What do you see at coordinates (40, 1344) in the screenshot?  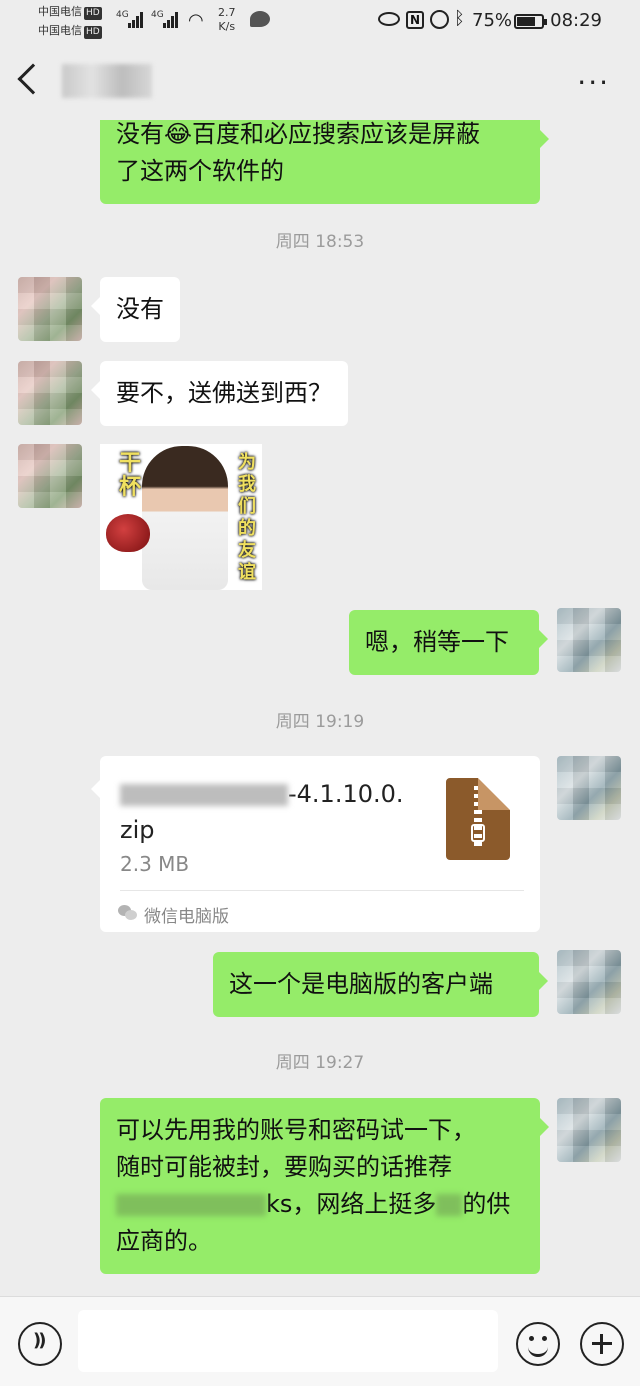 I see `voice-icon` at bounding box center [40, 1344].